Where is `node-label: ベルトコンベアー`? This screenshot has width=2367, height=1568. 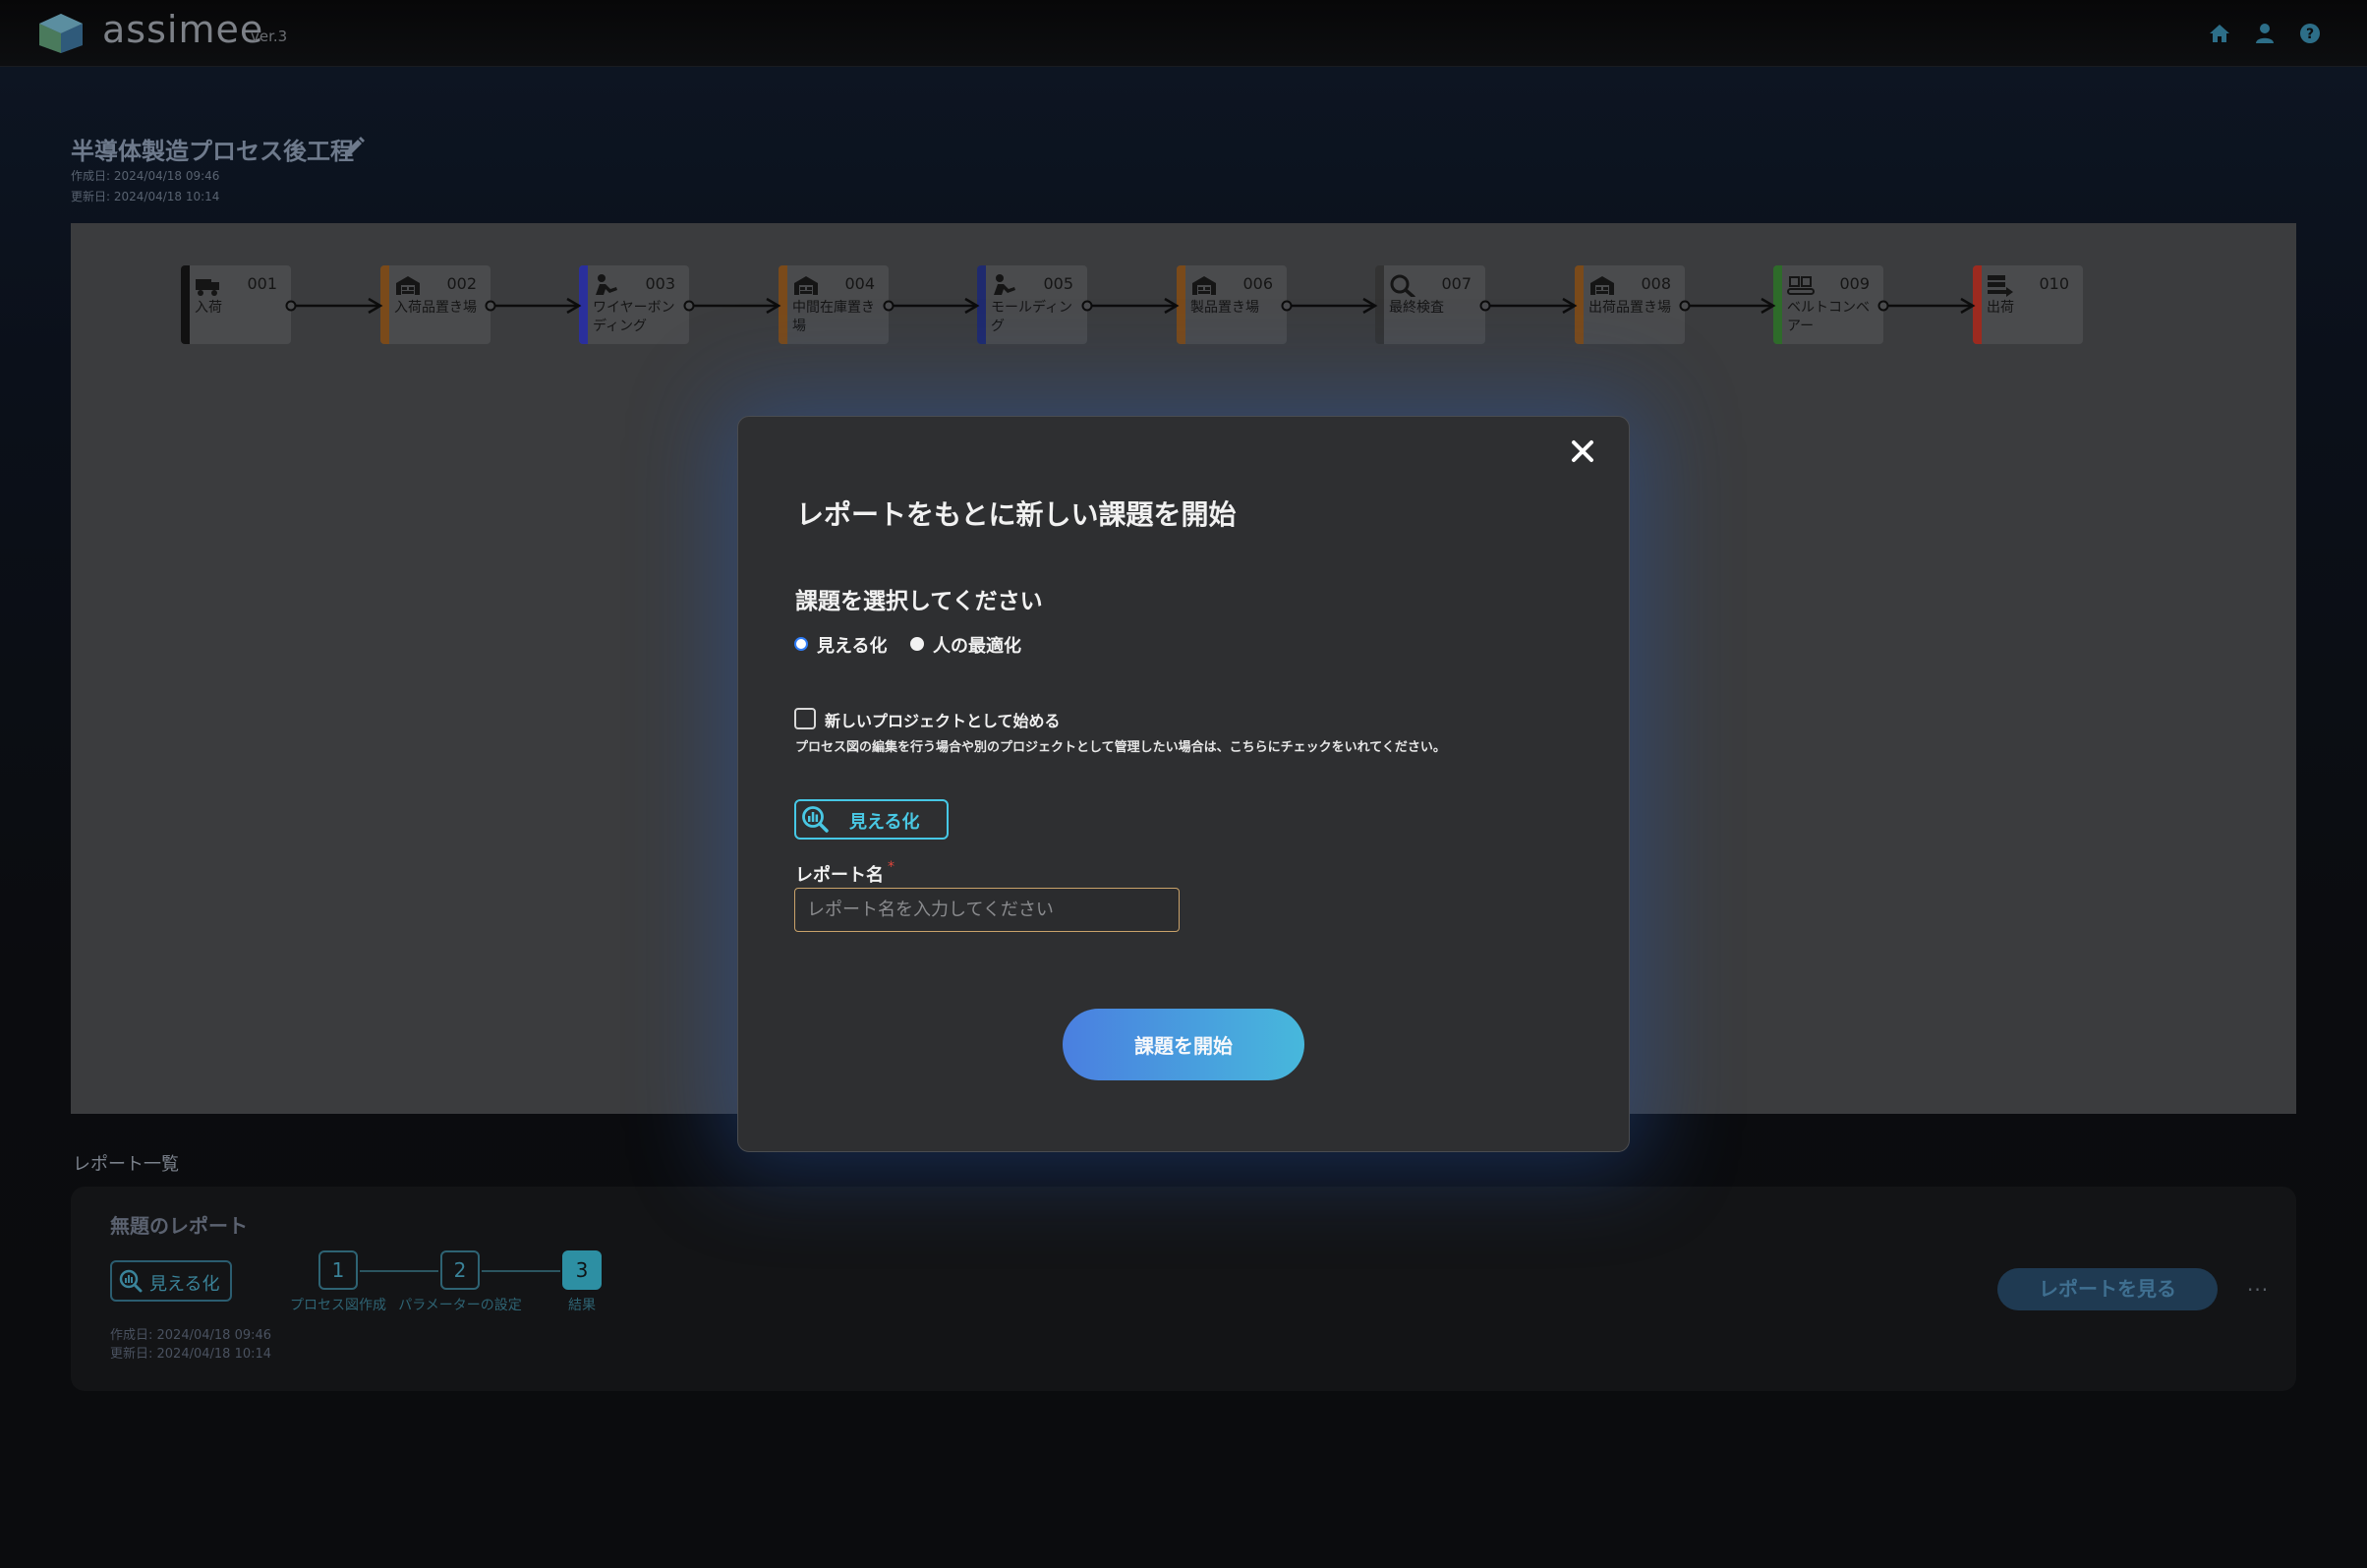
node-label: ベルトコンベアー is located at coordinates (1829, 317).